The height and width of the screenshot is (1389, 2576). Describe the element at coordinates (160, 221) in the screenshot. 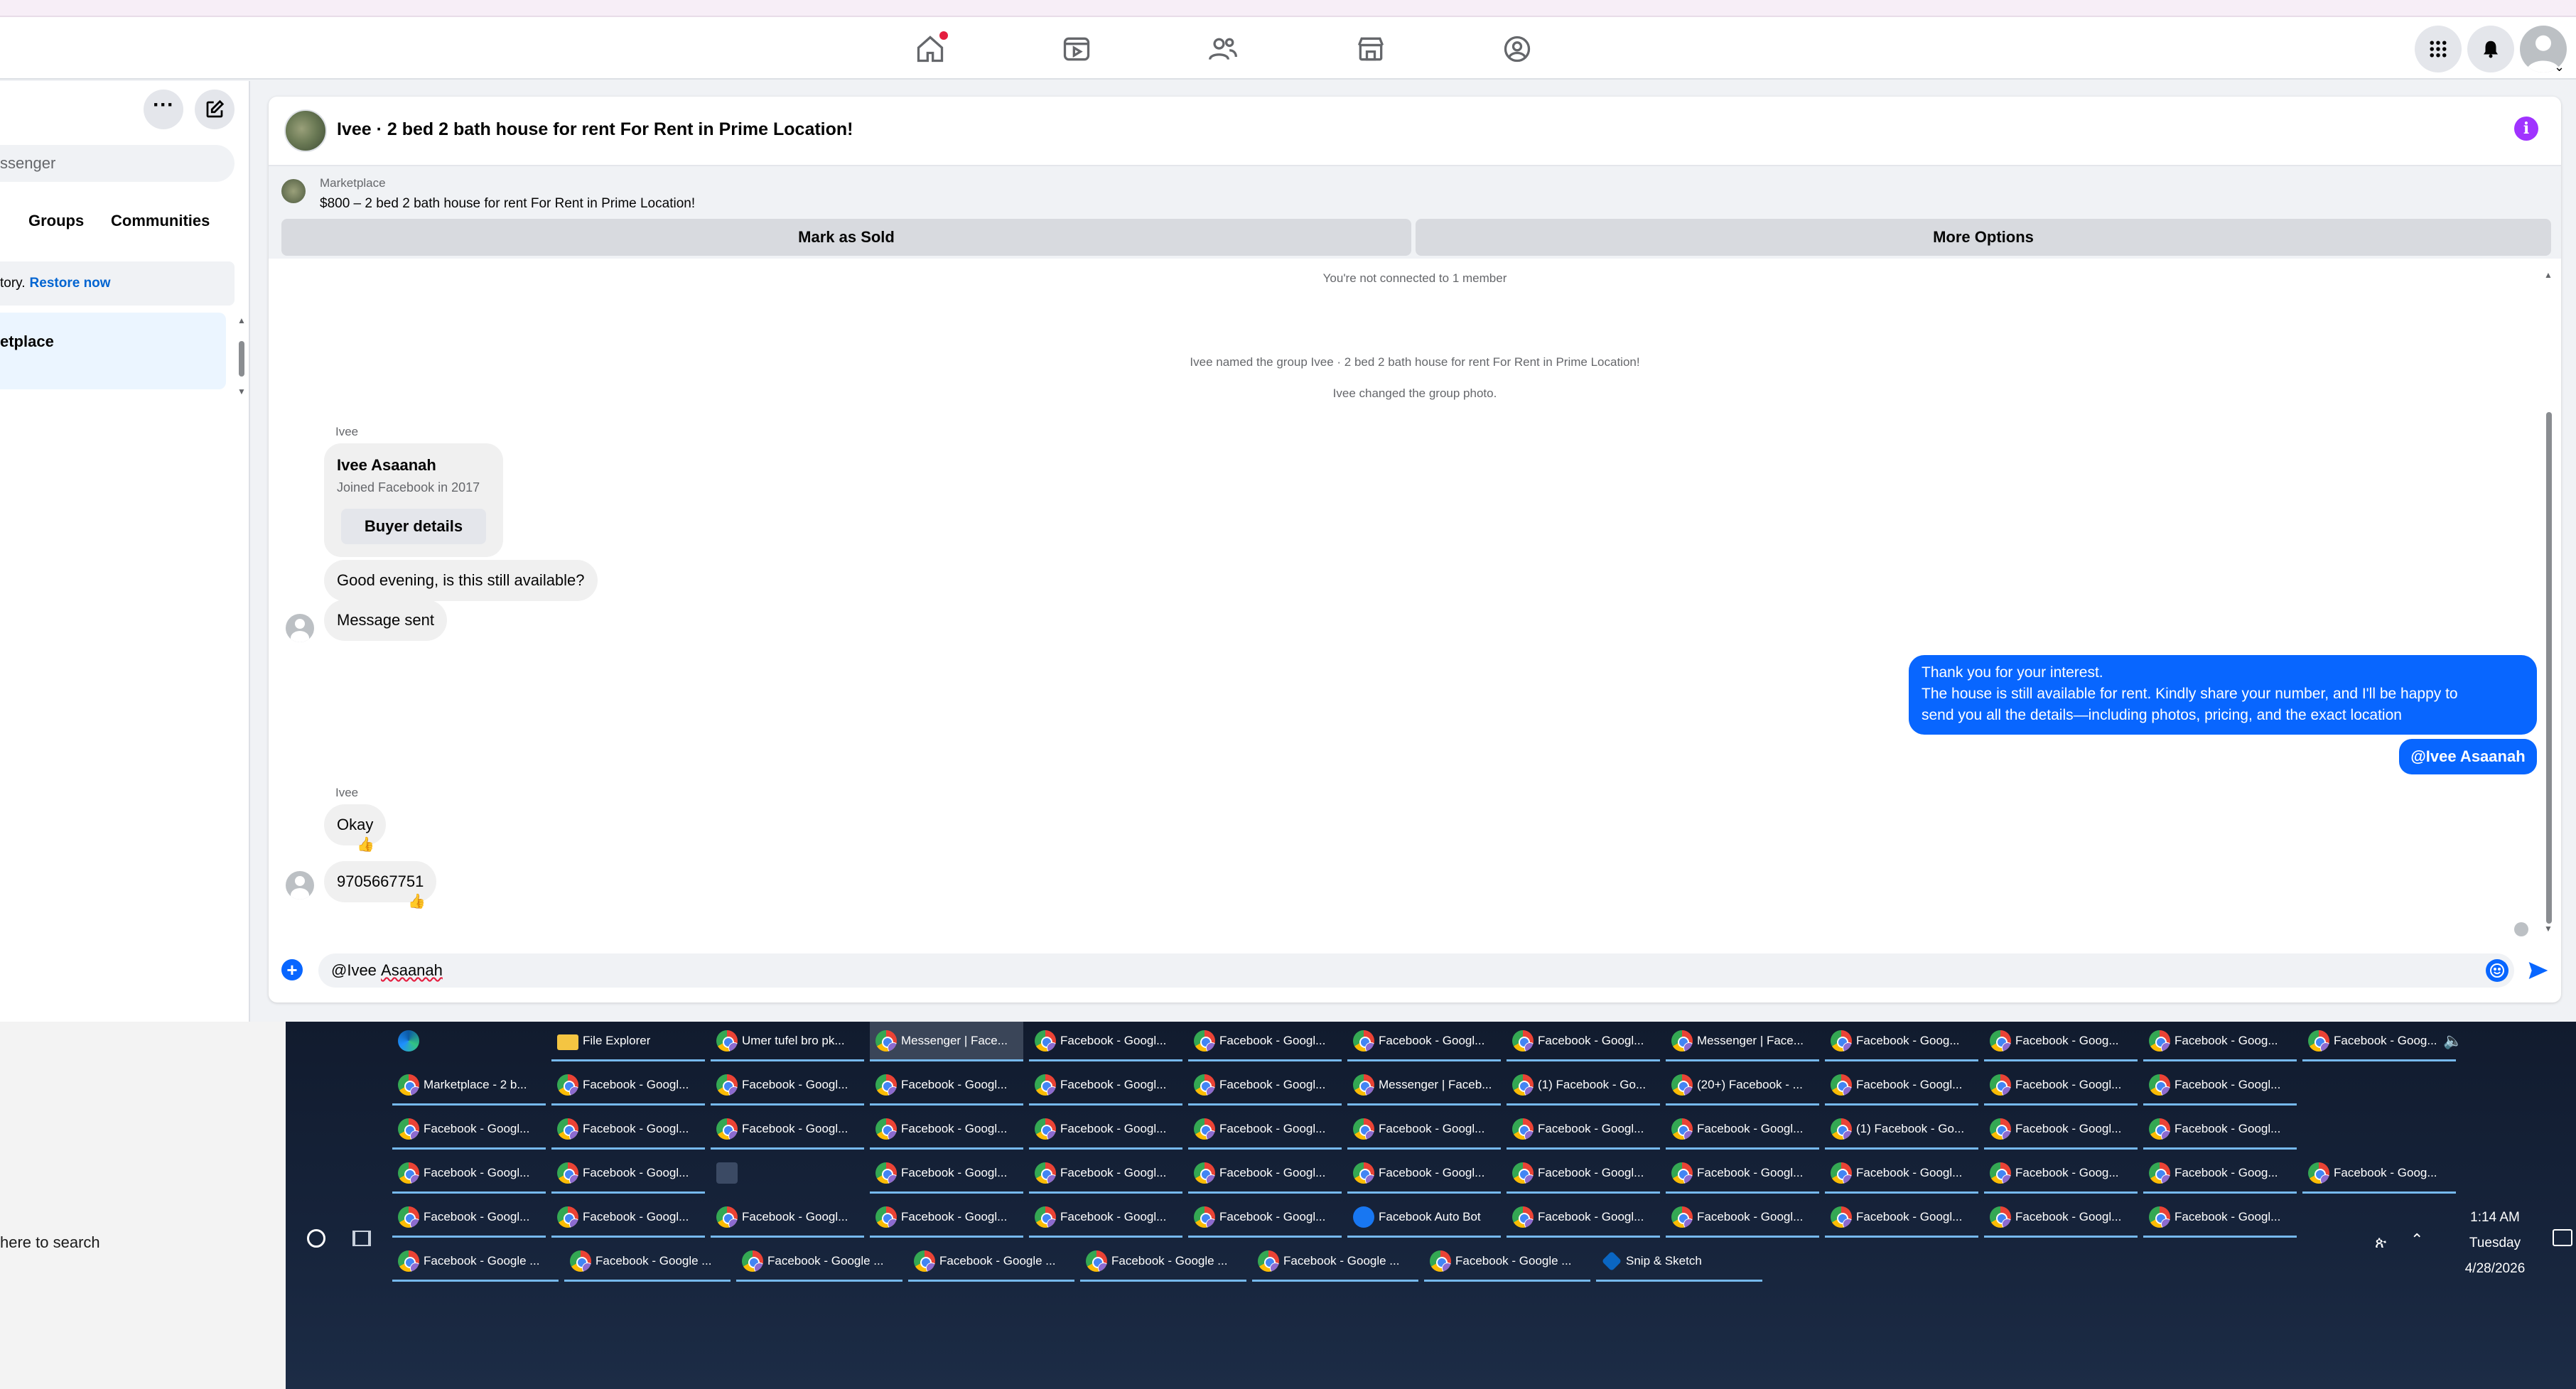

I see `tab-communities: Communities` at that location.